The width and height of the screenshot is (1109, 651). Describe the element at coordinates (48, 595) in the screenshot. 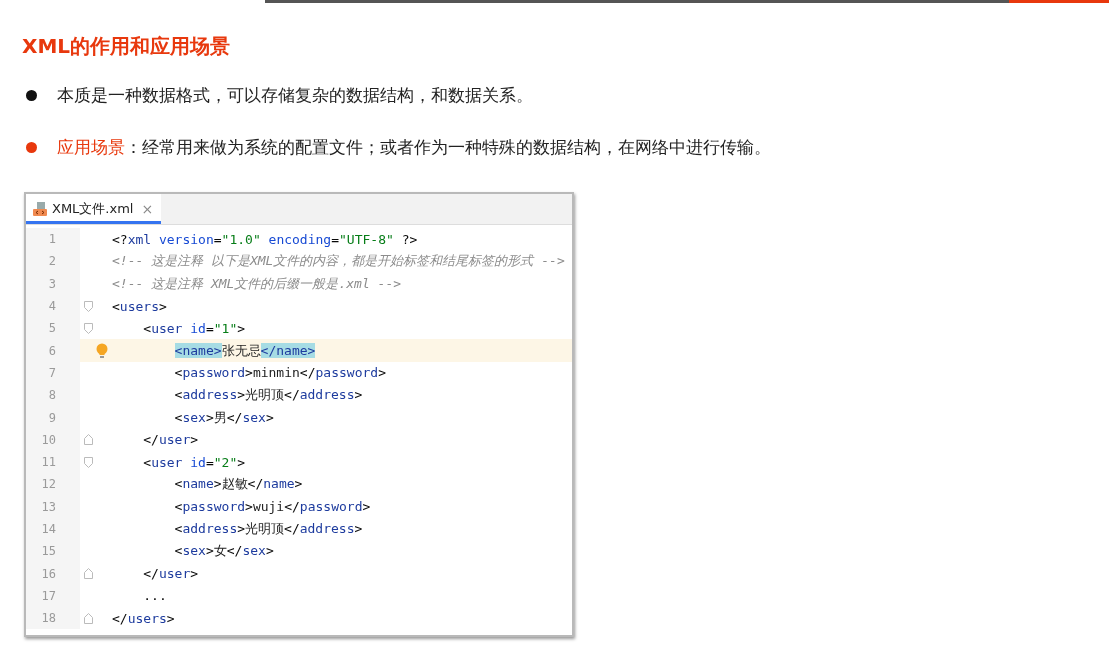

I see `line-number: 17` at that location.